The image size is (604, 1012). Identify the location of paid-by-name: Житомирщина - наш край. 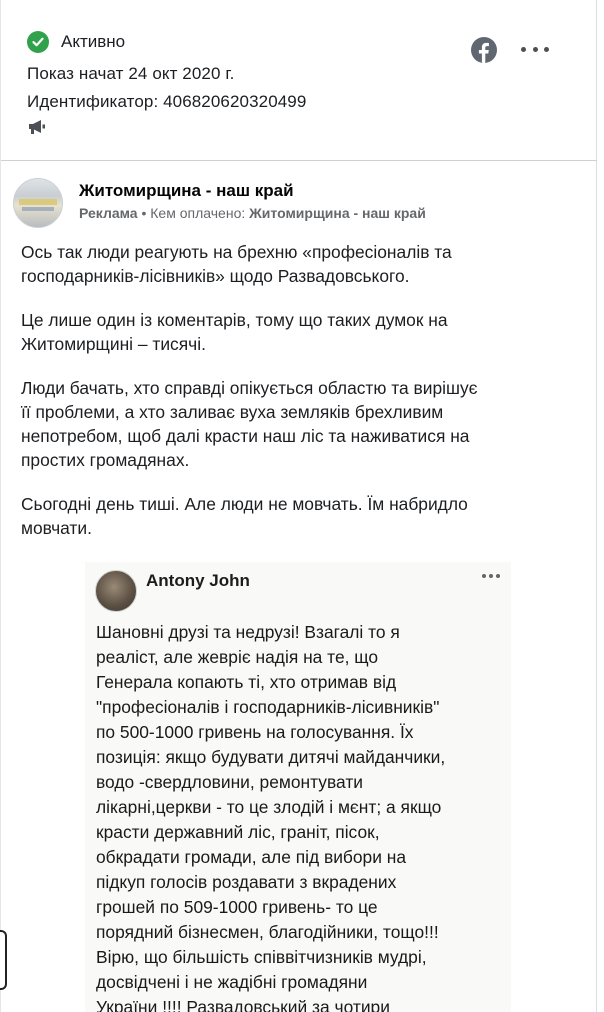
(337, 213).